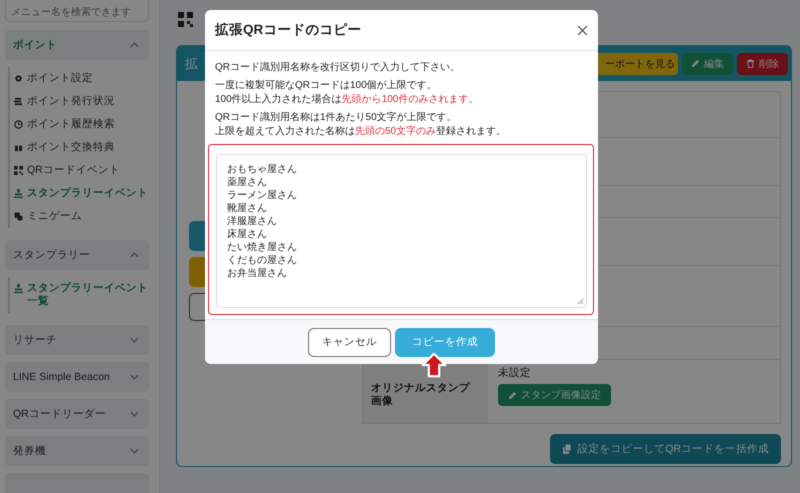 The height and width of the screenshot is (493, 800). I want to click on bulk-create-button: 設定をコピーしてQRコードを一括作成, so click(665, 449).